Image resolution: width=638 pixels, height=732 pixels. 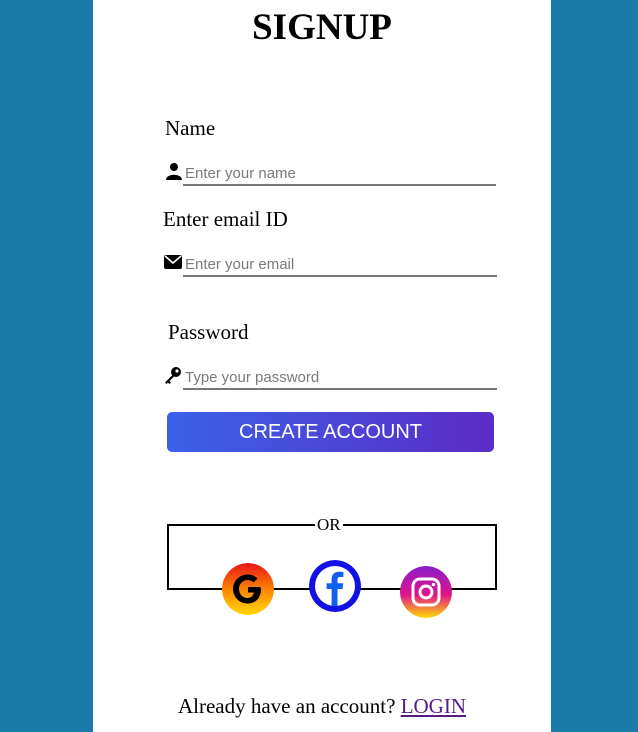 What do you see at coordinates (190, 128) in the screenshot?
I see `name-label: Name` at bounding box center [190, 128].